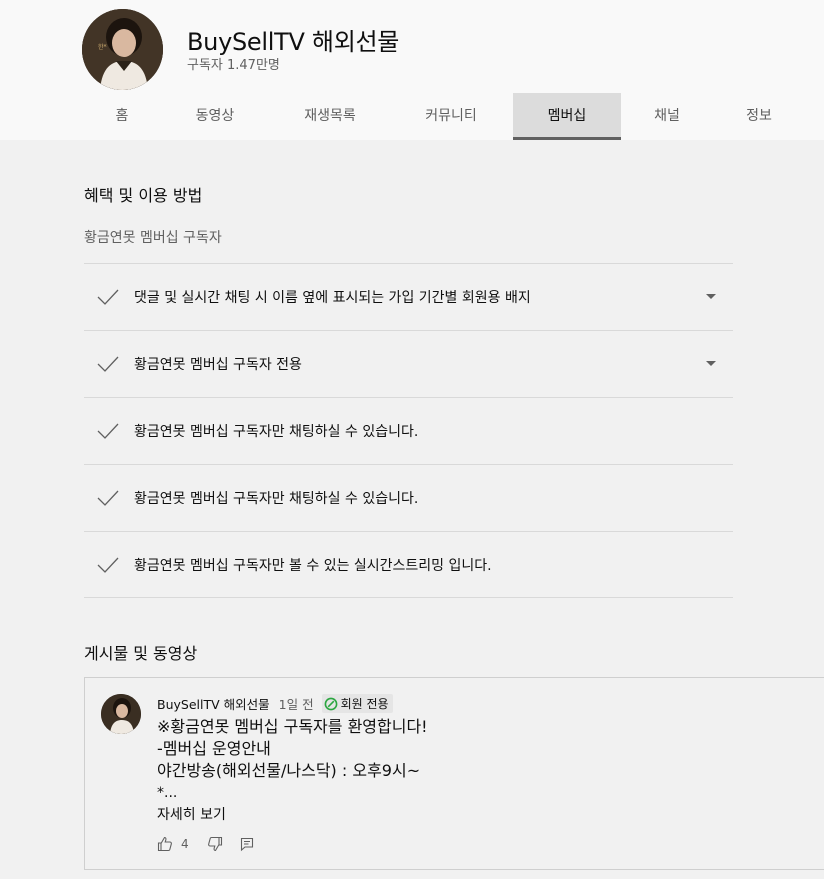  Describe the element at coordinates (143, 195) in the screenshot. I see `benefits-title: 혜택 및 이용 방법` at that location.